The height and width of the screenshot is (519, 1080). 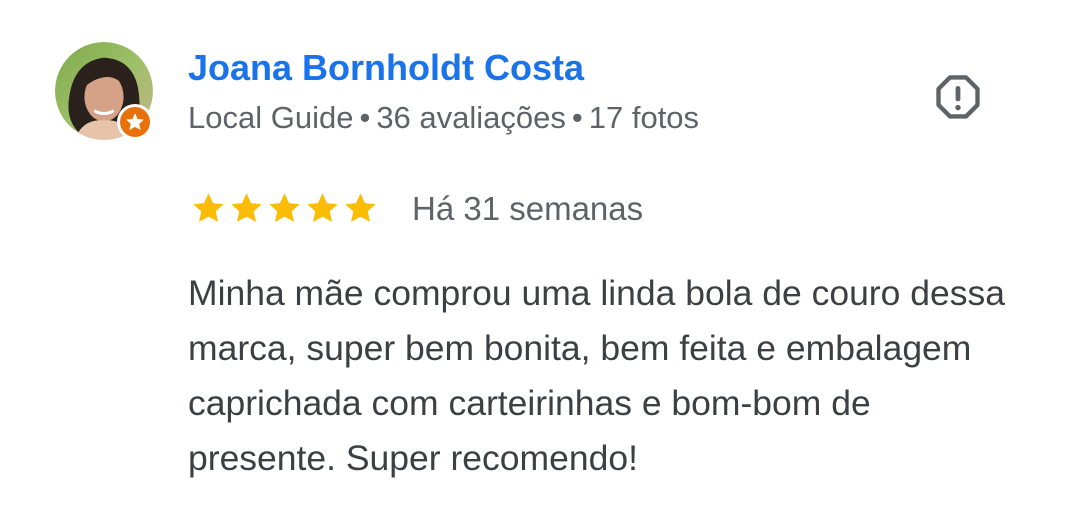 I want to click on author-name-link: Joana Bornholdt Costa, so click(x=386, y=68).